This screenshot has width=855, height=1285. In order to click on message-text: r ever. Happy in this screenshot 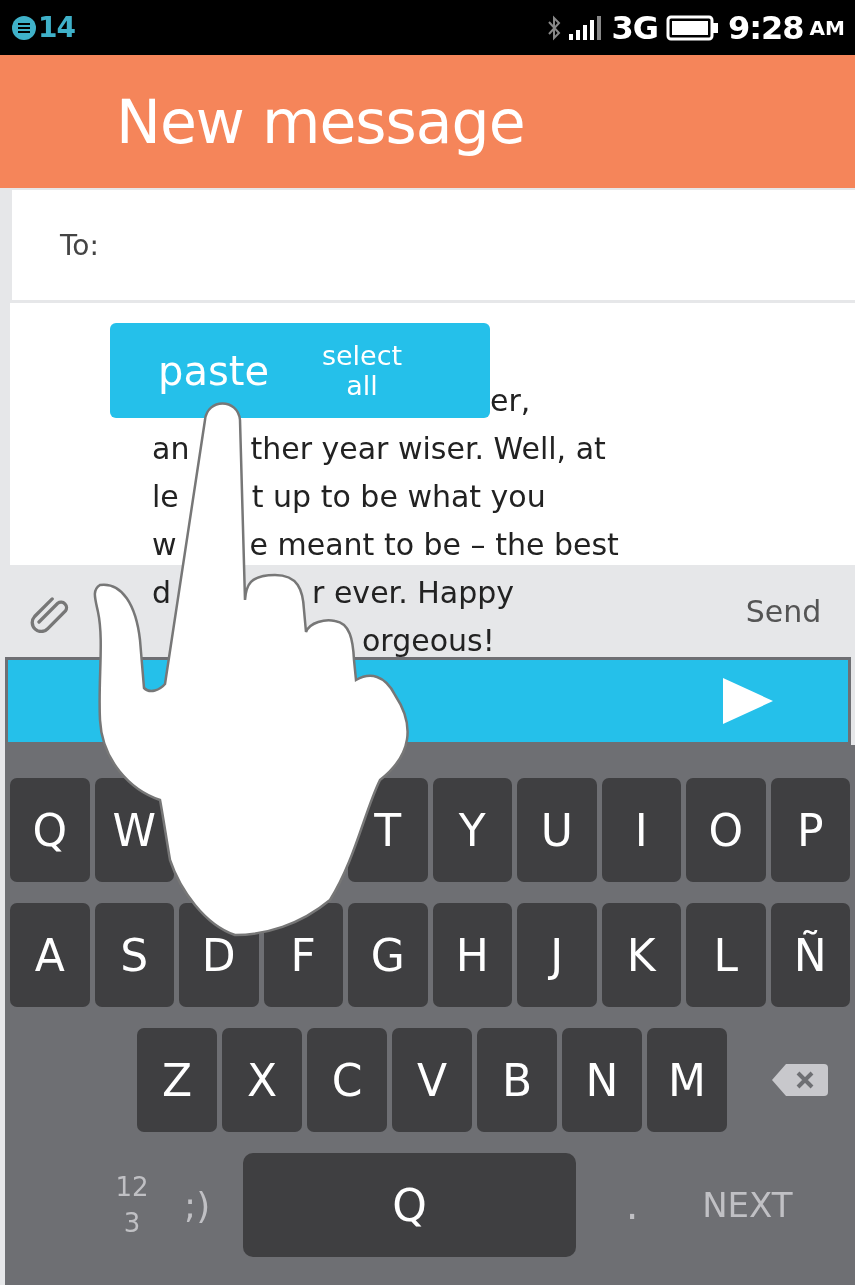, I will do `click(413, 593)`.